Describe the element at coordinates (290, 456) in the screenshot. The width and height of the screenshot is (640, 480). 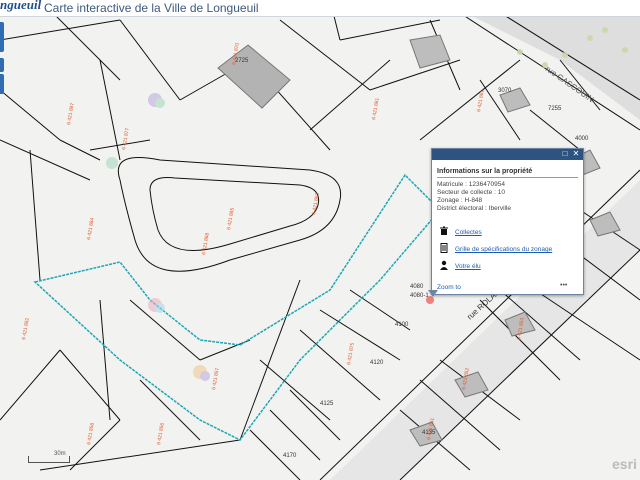
I see `civic-number-label: 4170` at that location.